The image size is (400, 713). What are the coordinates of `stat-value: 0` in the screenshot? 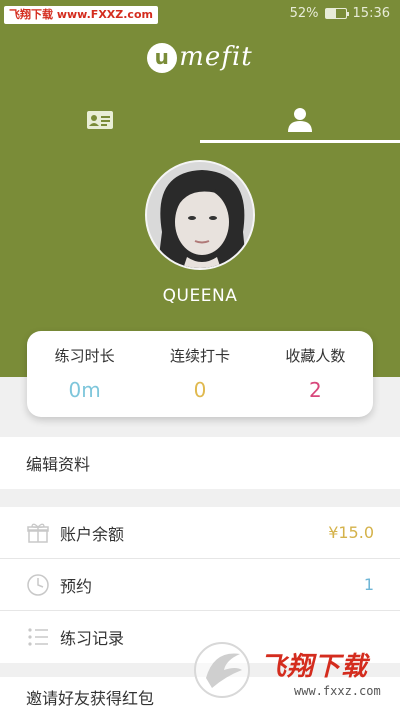 It's located at (200, 390).